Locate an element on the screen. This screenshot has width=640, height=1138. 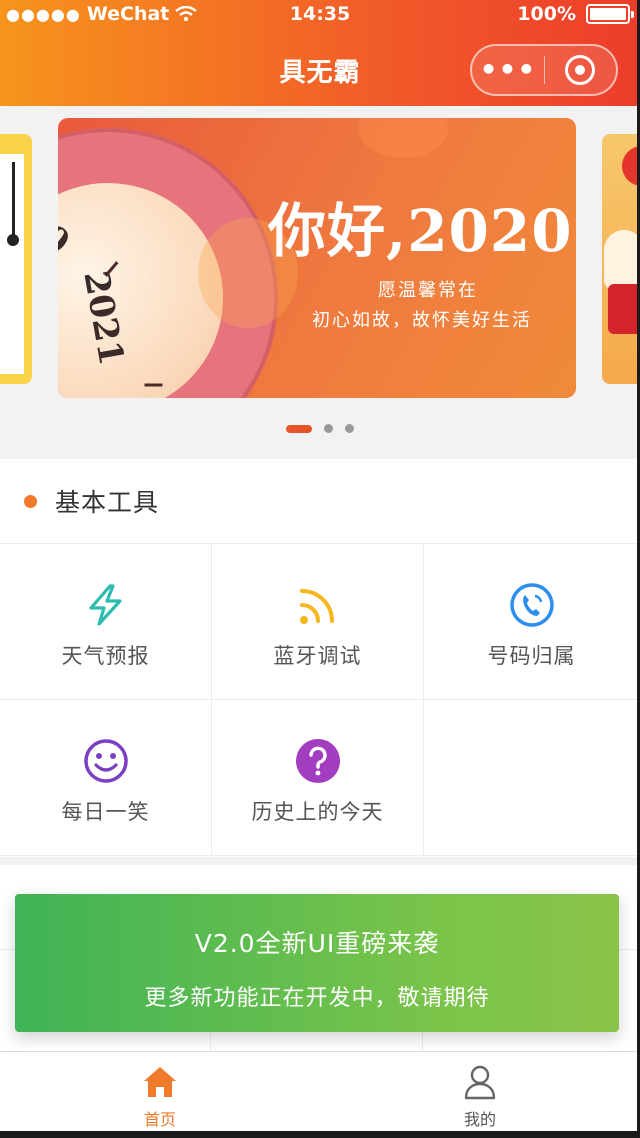
tab-me: 我的 is located at coordinates (480, 1092).